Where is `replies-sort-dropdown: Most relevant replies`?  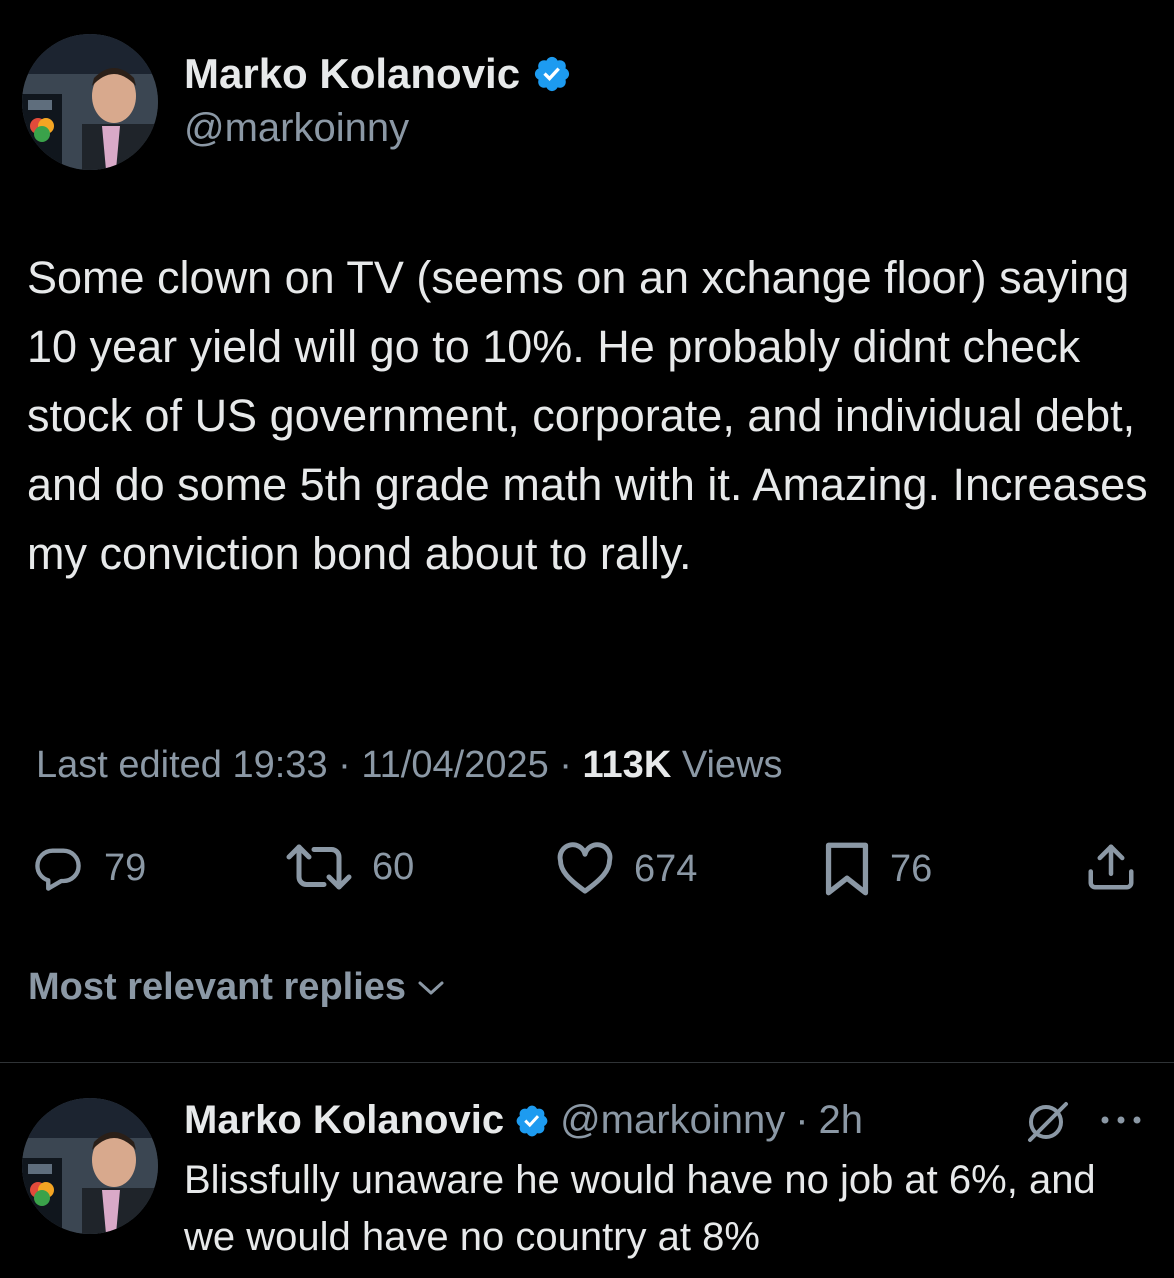
replies-sort-dropdown: Most relevant replies is located at coordinates (237, 987).